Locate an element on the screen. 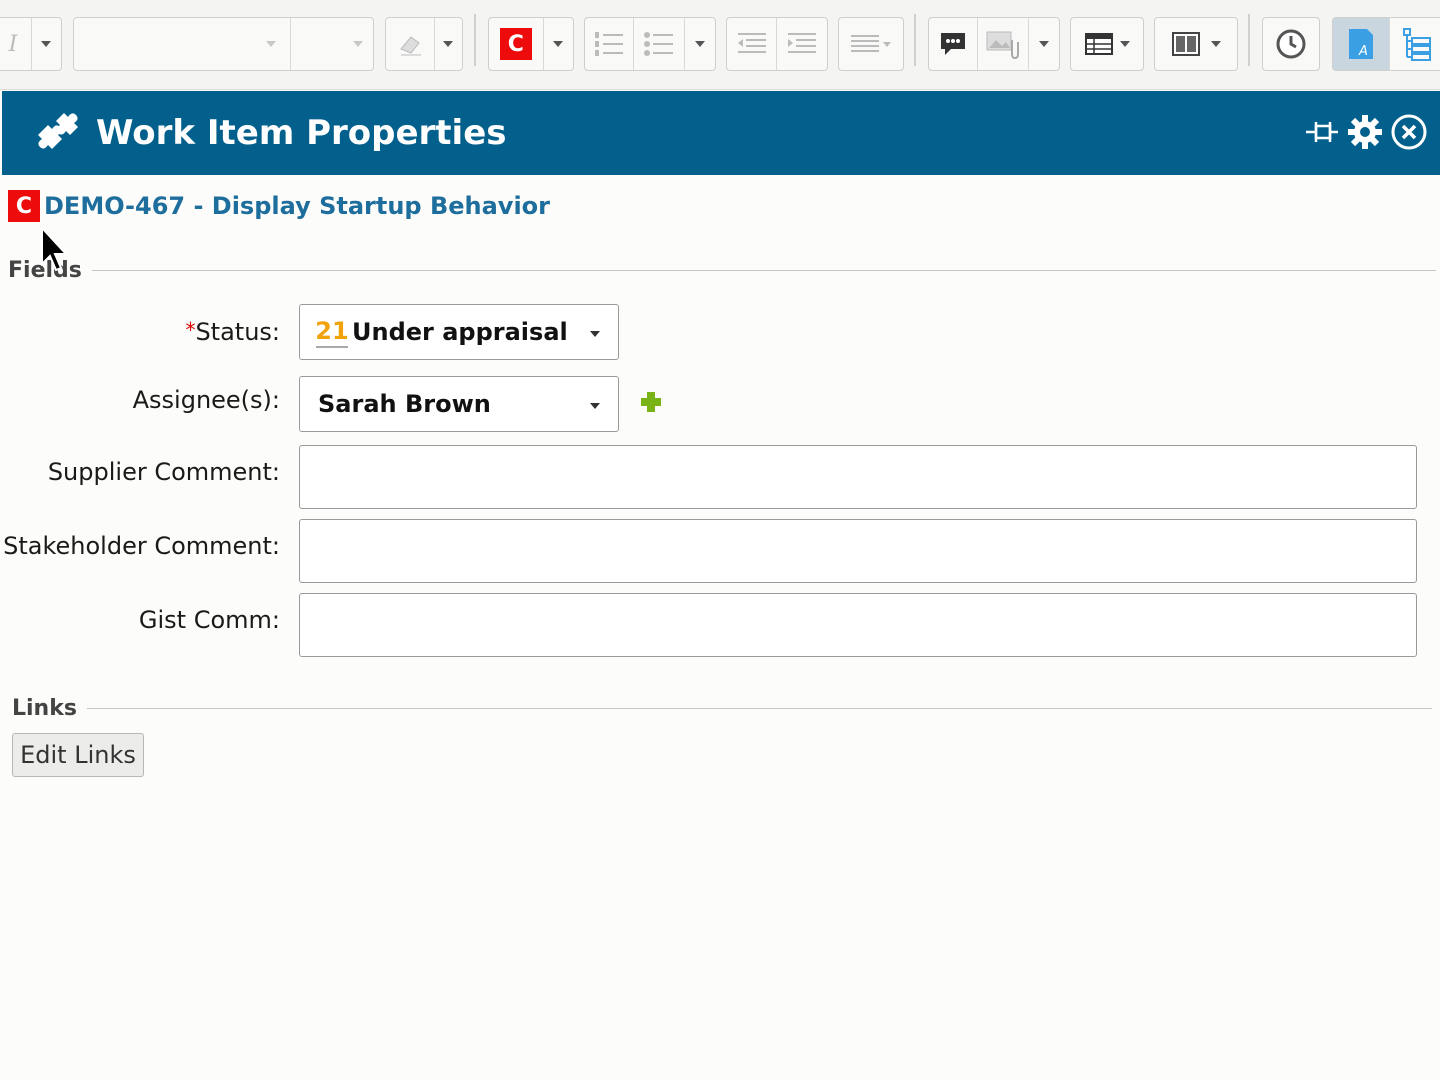 This screenshot has width=1440, height=1080. gist-comm-label: Gist Comm: is located at coordinates (209, 620).